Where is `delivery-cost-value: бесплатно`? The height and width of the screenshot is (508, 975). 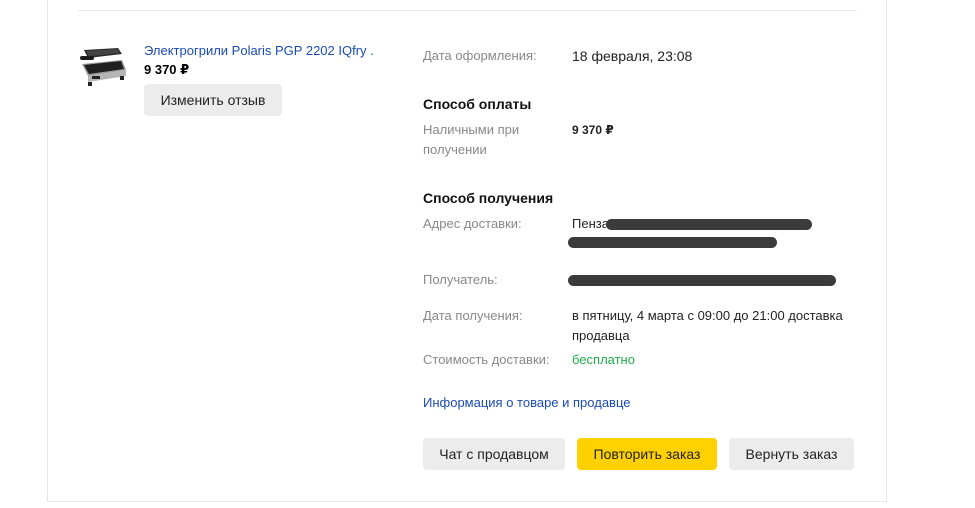
delivery-cost-value: бесплатно is located at coordinates (603, 359).